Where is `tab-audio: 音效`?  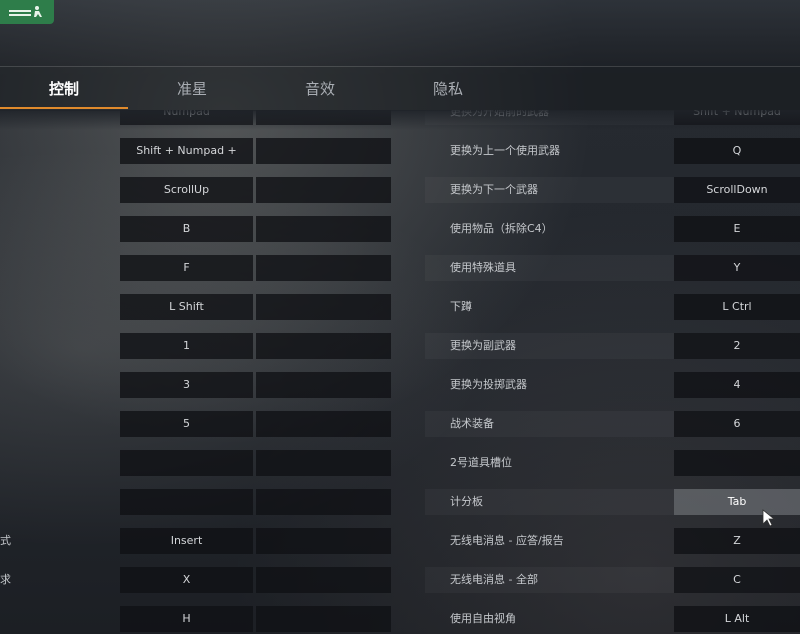 tab-audio: 音效 is located at coordinates (320, 88).